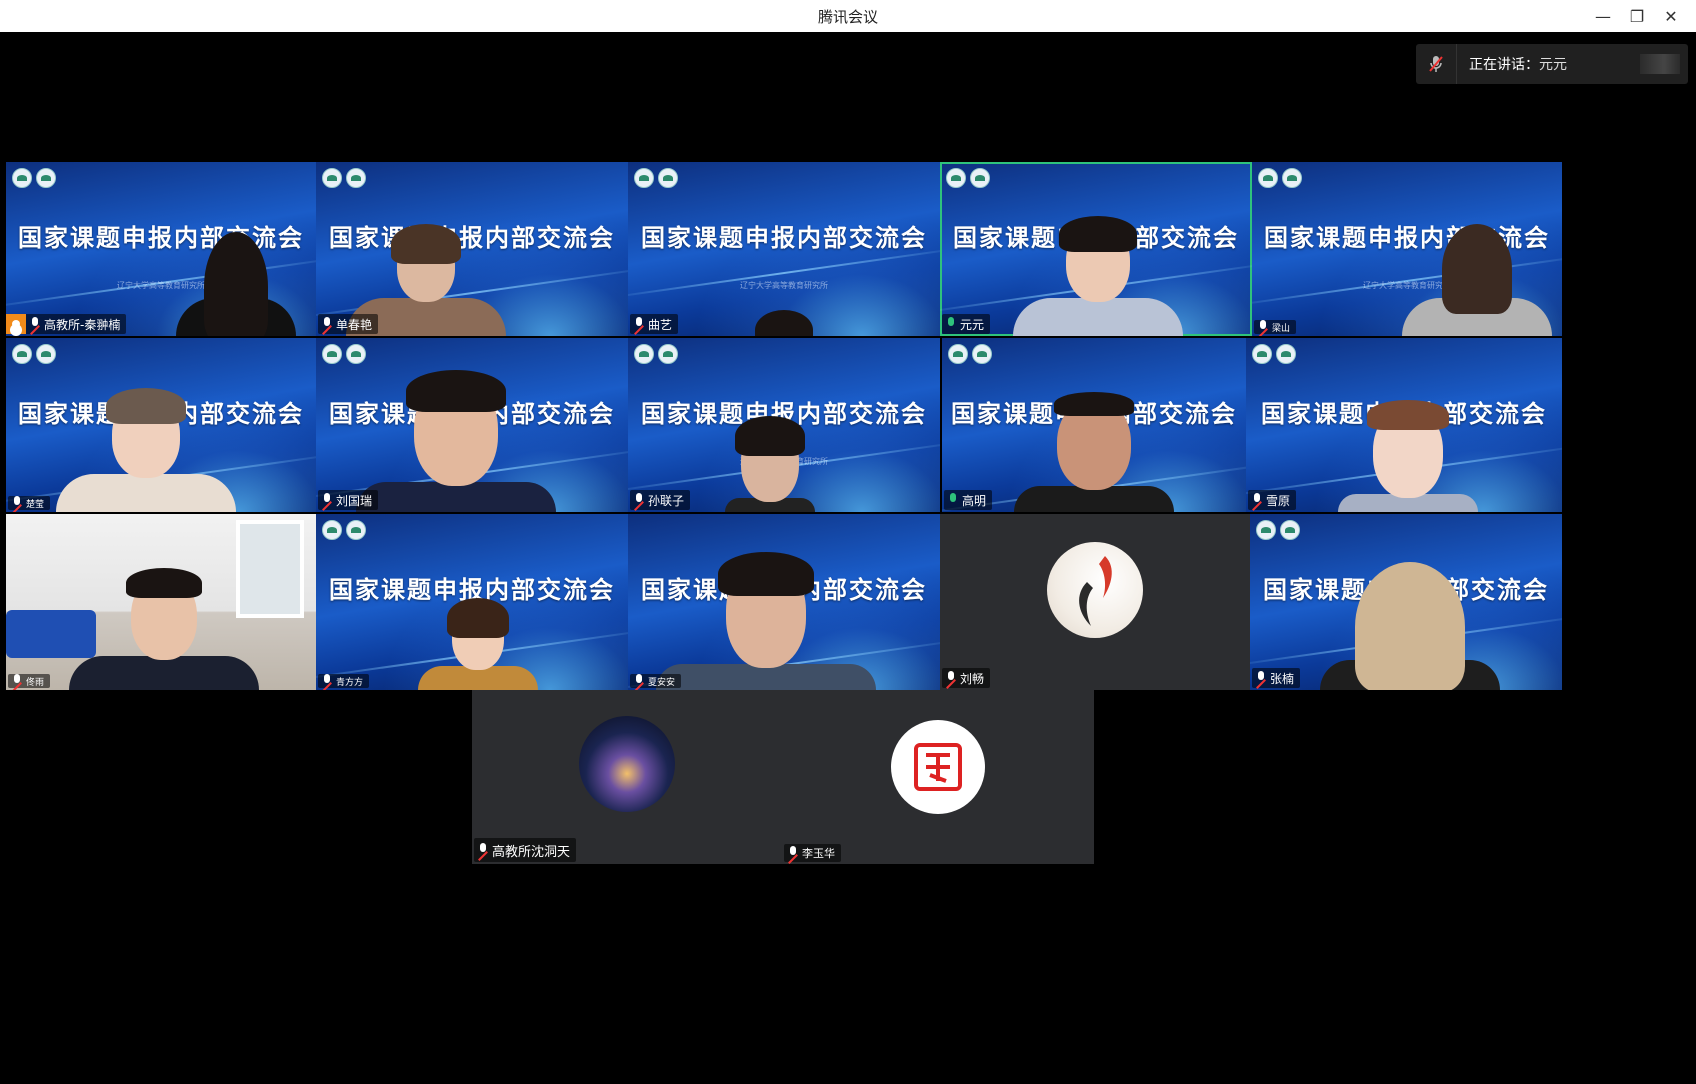 The width and height of the screenshot is (1696, 1084). I want to click on video-tile-camera-off: 高教所沈洞天, so click(627, 777).